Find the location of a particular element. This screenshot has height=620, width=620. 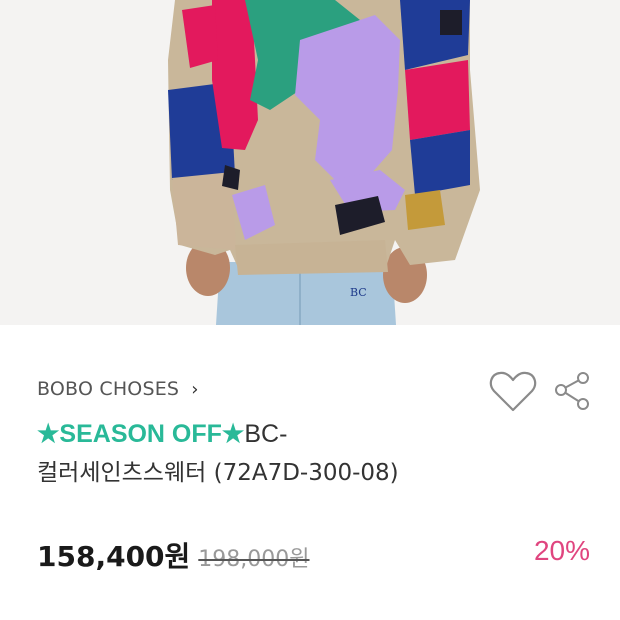

share-icon is located at coordinates (572, 391).